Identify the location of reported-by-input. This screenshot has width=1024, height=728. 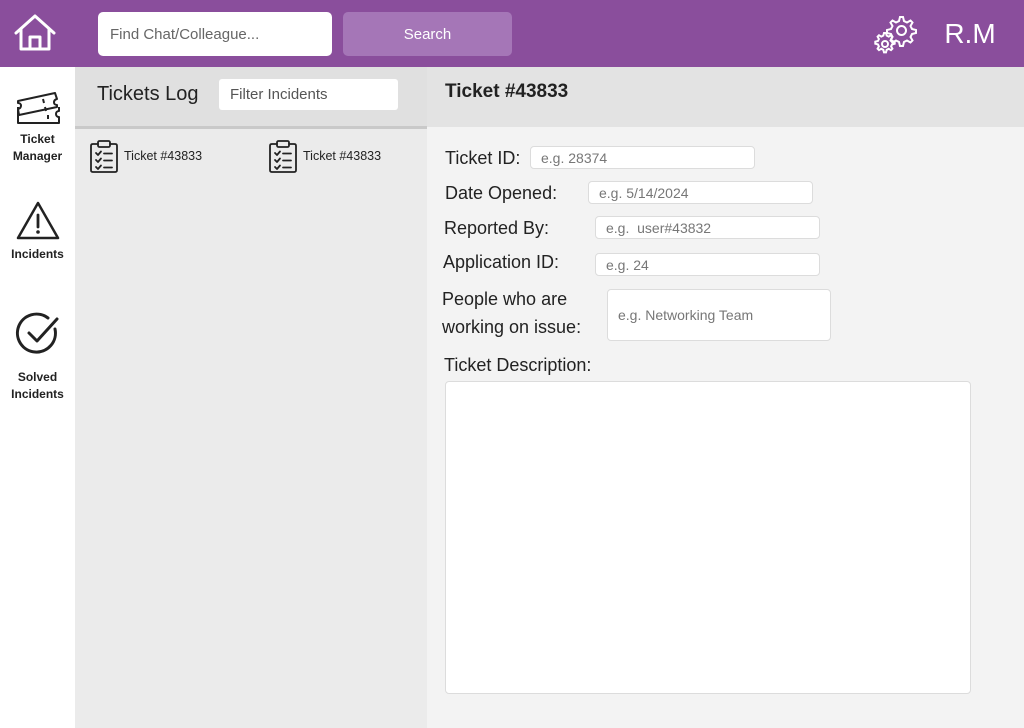
(707, 227).